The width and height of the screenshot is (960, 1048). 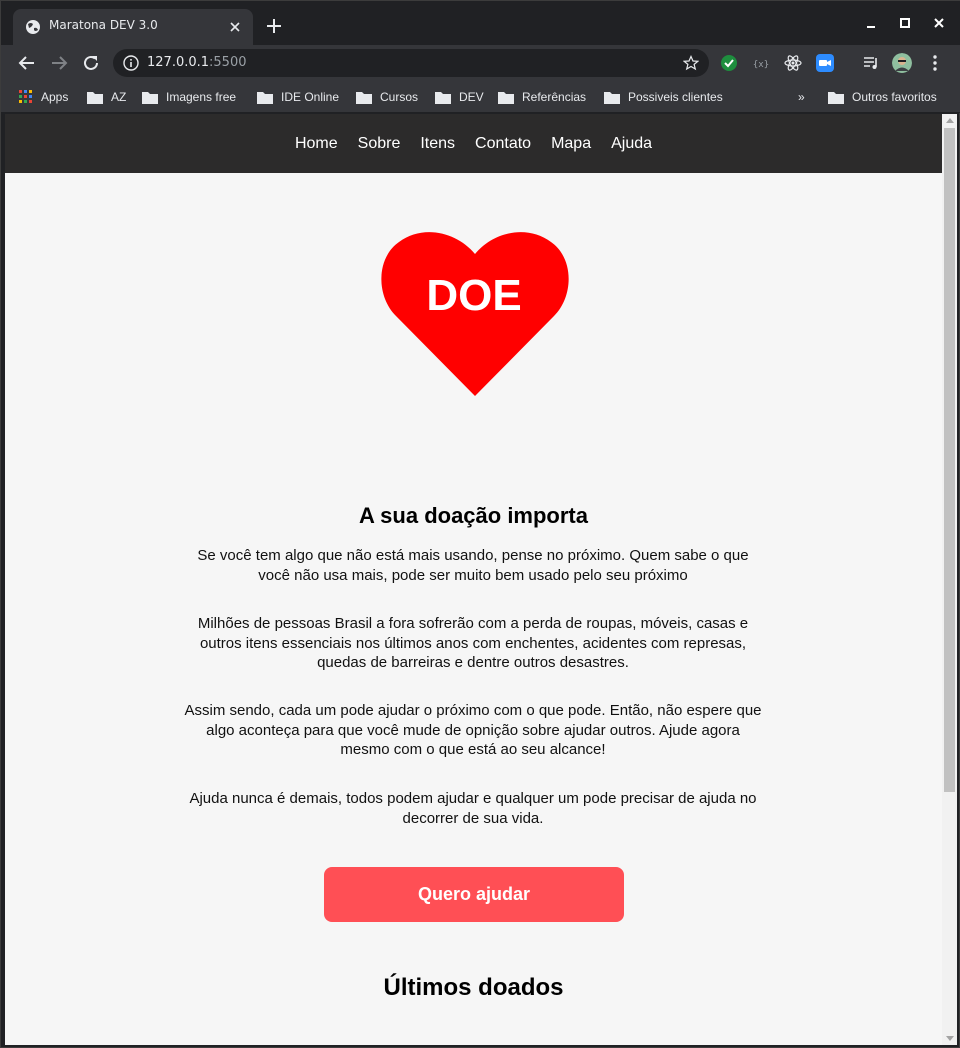 What do you see at coordinates (310, 97) in the screenshot?
I see `bookmark-label: IDE Online` at bounding box center [310, 97].